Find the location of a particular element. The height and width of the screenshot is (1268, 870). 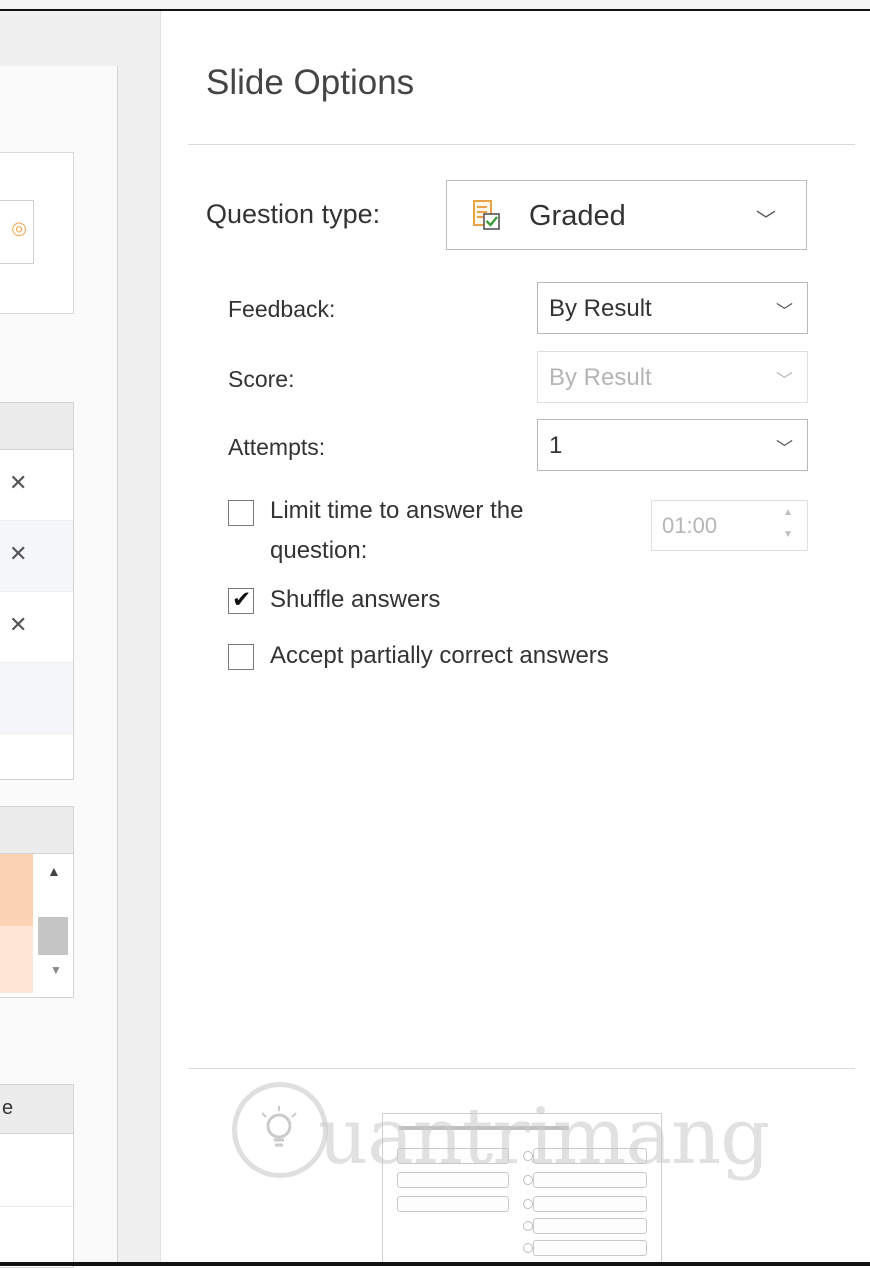

checkmark-icon: ✔ is located at coordinates (242, 599).